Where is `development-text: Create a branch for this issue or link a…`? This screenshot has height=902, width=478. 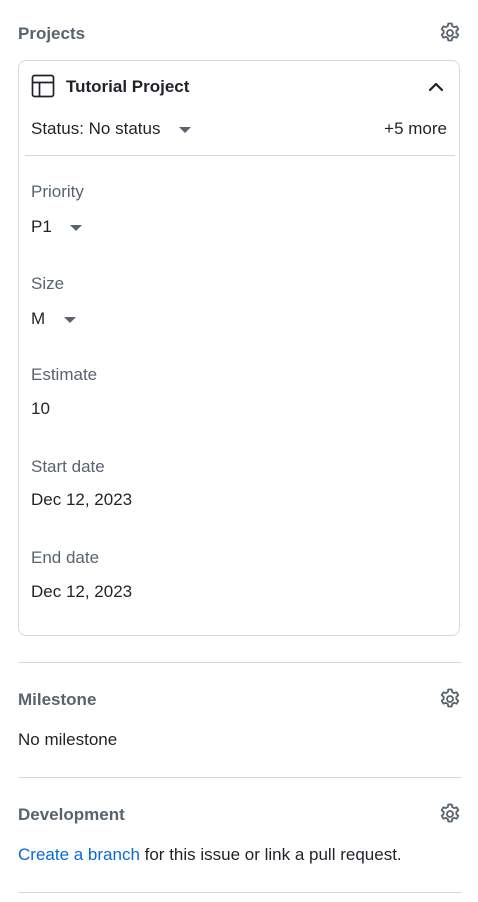
development-text: Create a branch for this issue or link a… is located at coordinates (210, 855).